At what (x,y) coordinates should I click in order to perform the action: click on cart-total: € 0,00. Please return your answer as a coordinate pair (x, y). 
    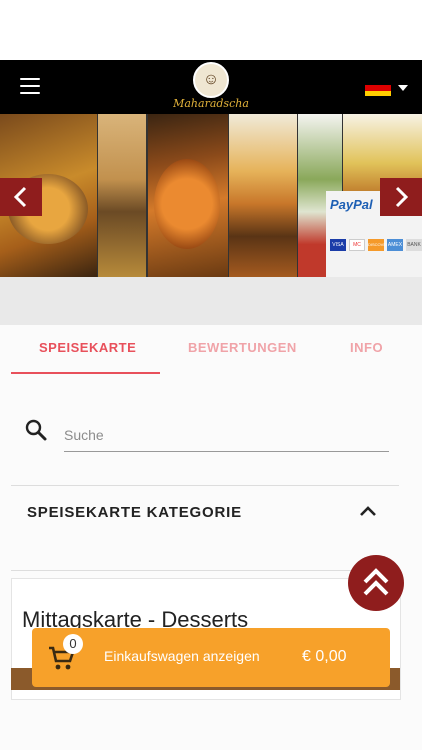
    Looking at the image, I should click on (324, 656).